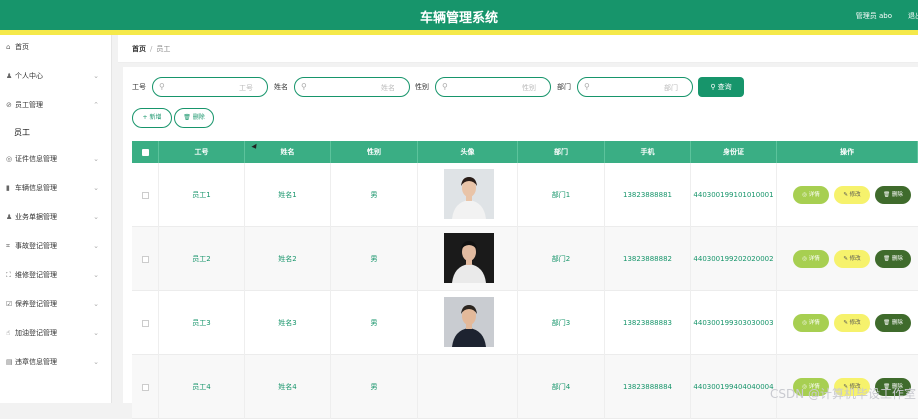 Image resolution: width=918 pixels, height=419 pixels. What do you see at coordinates (10, 159) in the screenshot?
I see `id-card-icon: ◎` at bounding box center [10, 159].